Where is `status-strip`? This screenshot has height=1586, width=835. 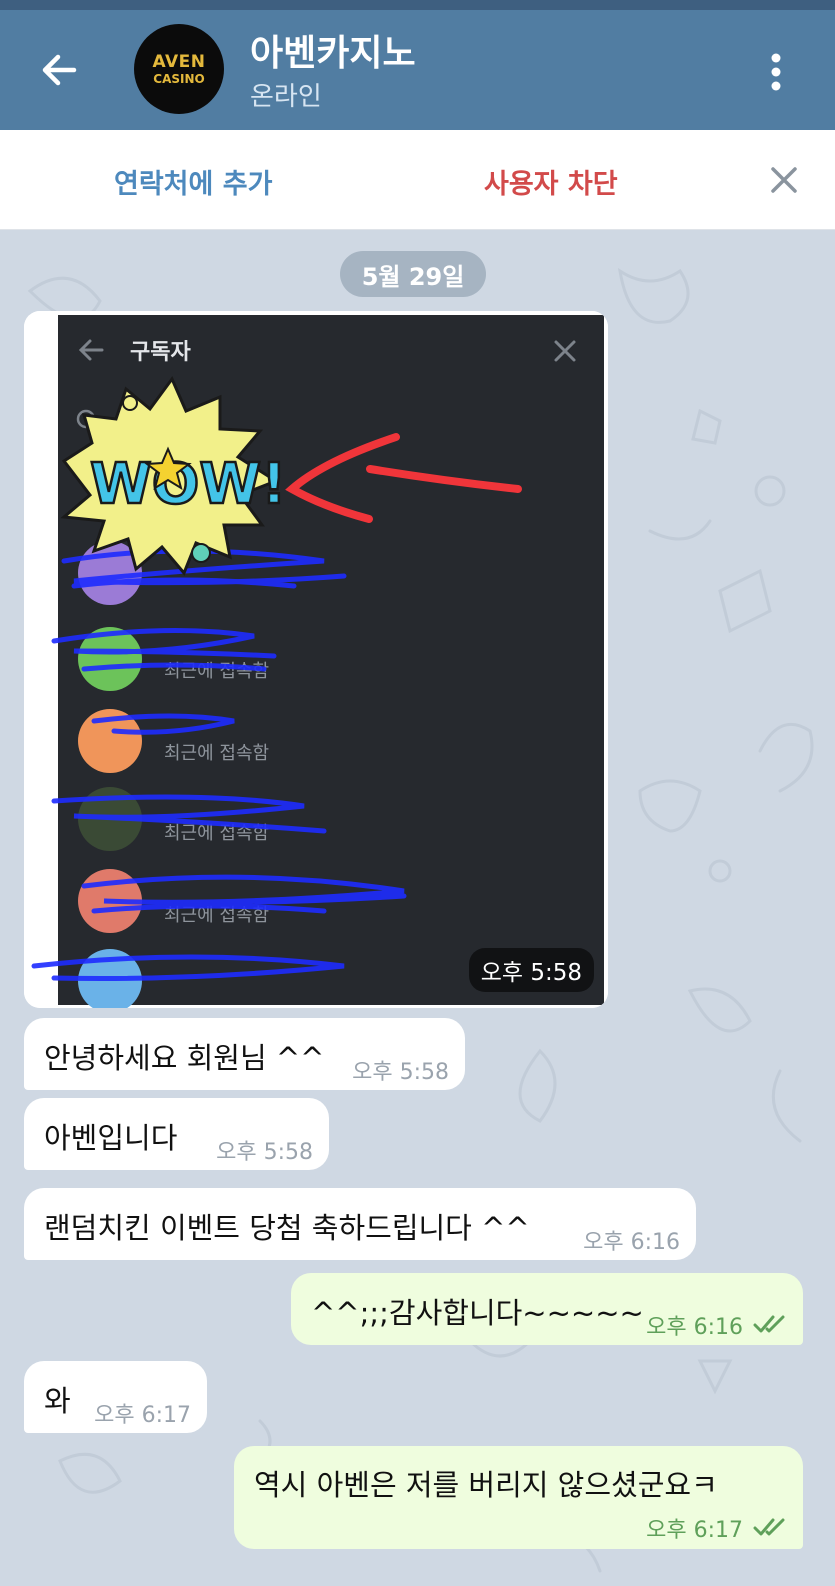
status-strip is located at coordinates (417, 5).